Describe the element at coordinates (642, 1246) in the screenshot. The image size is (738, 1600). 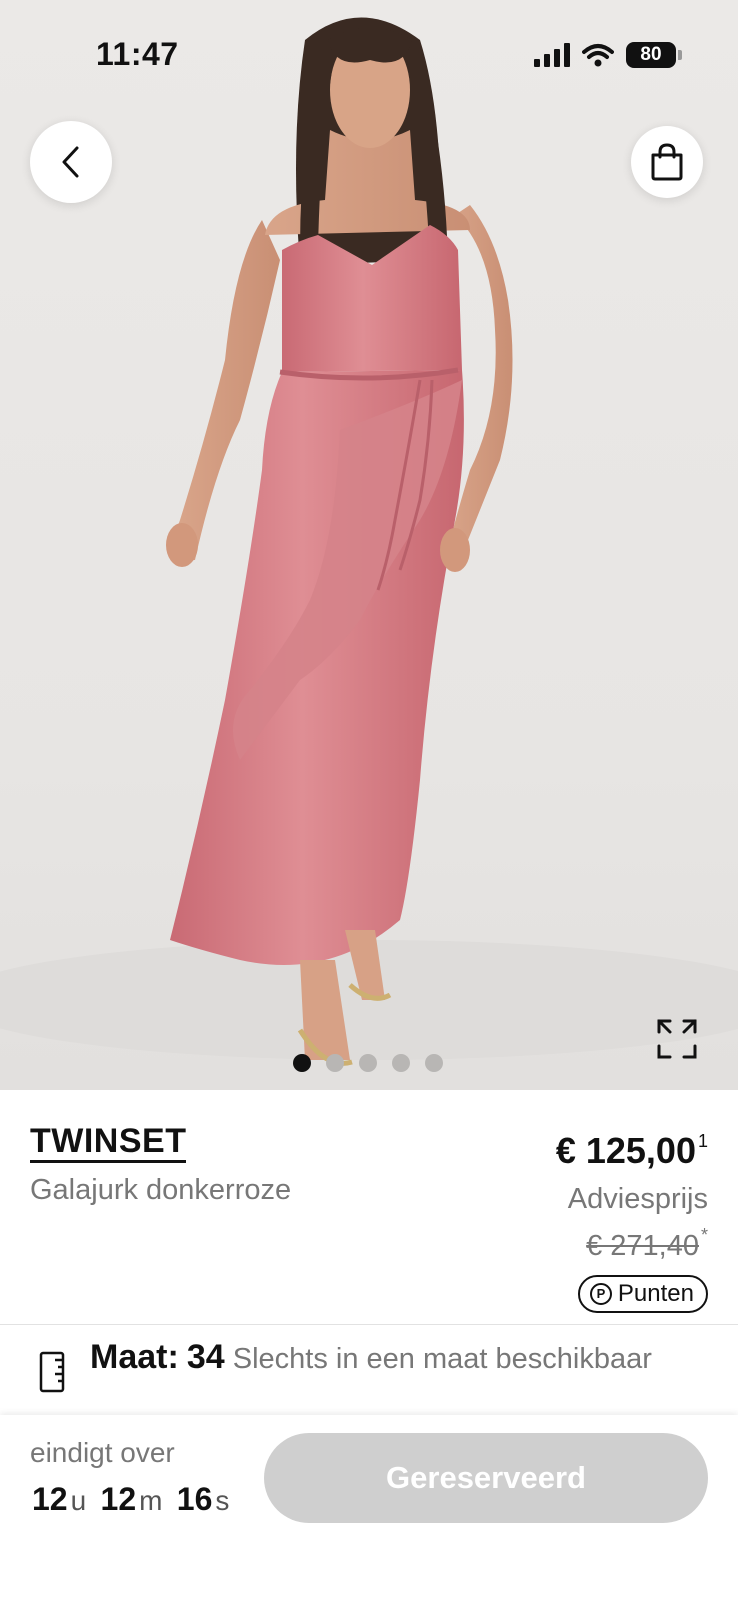
I see `advice-price-value: € 271,40` at that location.